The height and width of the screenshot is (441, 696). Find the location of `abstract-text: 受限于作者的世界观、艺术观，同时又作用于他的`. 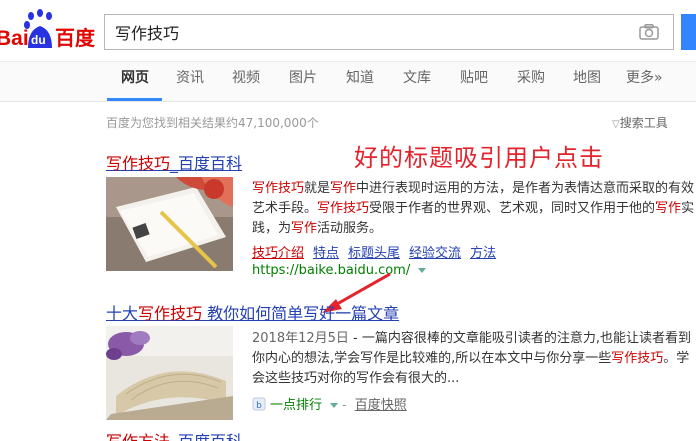

abstract-text: 受限于作者的世界观、艺术观，同时又作用于他的 is located at coordinates (512, 208).